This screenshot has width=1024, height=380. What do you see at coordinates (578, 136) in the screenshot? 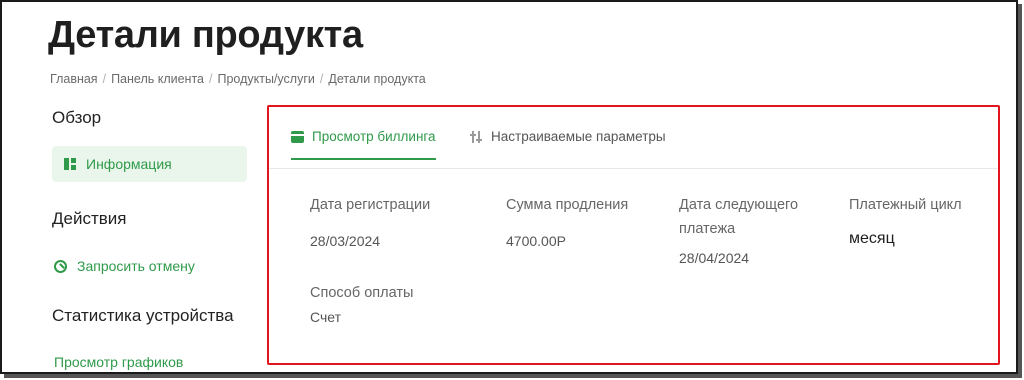
I see `tab-custom-settings-label: Настраиваемые параметры` at bounding box center [578, 136].